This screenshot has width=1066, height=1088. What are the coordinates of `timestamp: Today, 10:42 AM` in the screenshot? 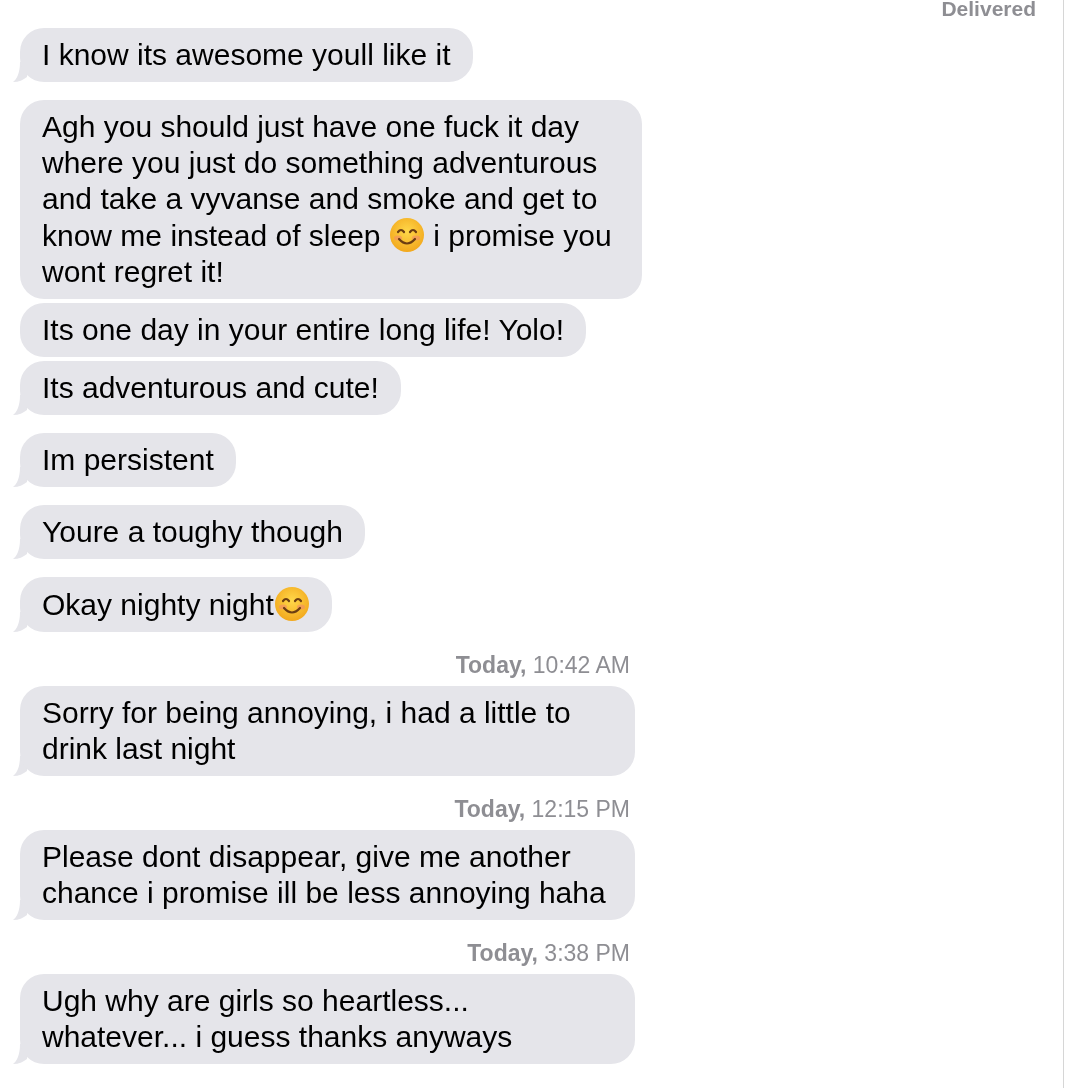 It's located at (542, 665).